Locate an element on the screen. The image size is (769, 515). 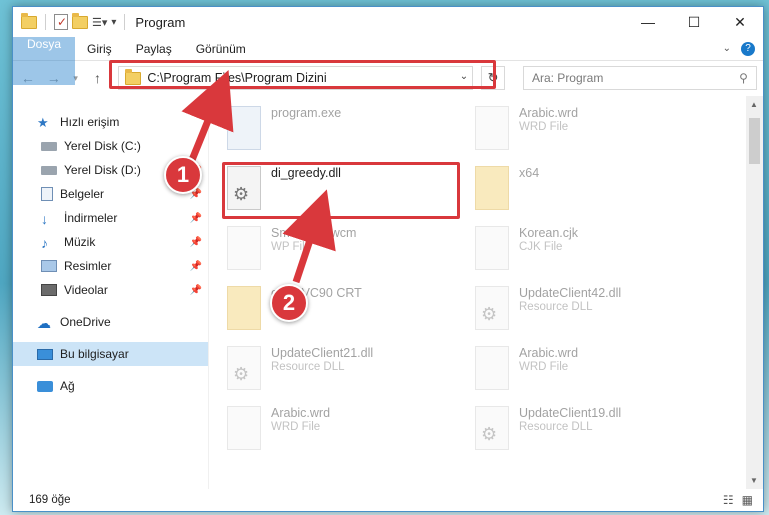
sidebar-item-this-pc: Bu bilgisayar is located at coordinates (110, 354).